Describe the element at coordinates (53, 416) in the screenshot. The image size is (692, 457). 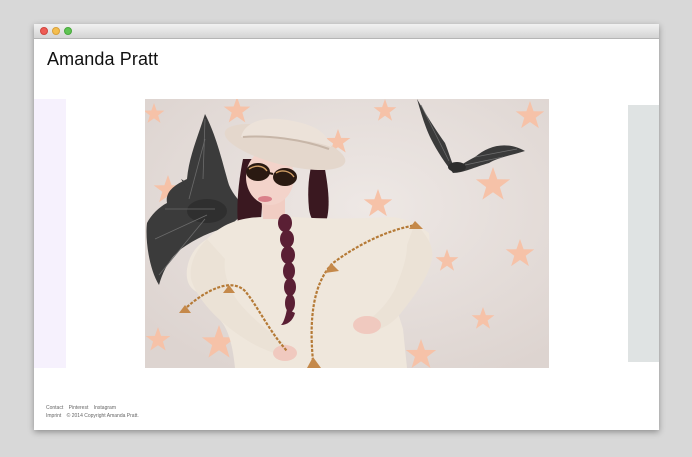
I see `footer-link-imprint: Imprint` at that location.